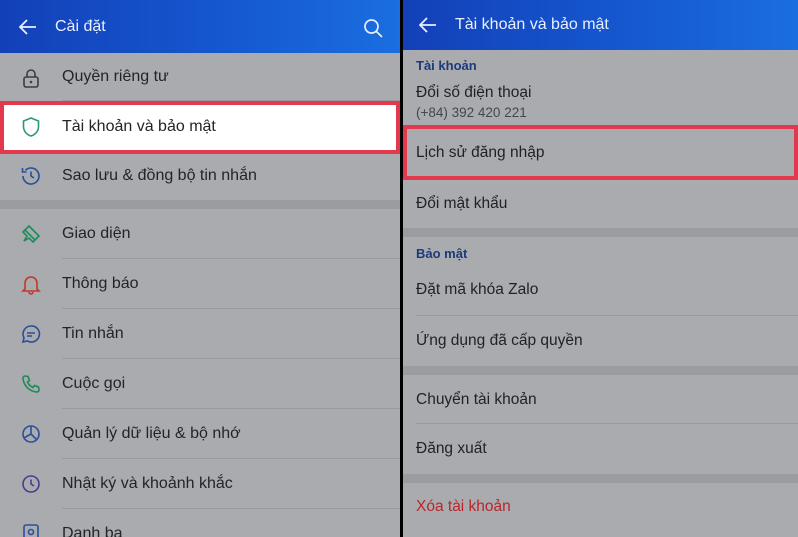 The height and width of the screenshot is (537, 798). What do you see at coordinates (31, 530) in the screenshot?
I see `contacts-icon` at bounding box center [31, 530].